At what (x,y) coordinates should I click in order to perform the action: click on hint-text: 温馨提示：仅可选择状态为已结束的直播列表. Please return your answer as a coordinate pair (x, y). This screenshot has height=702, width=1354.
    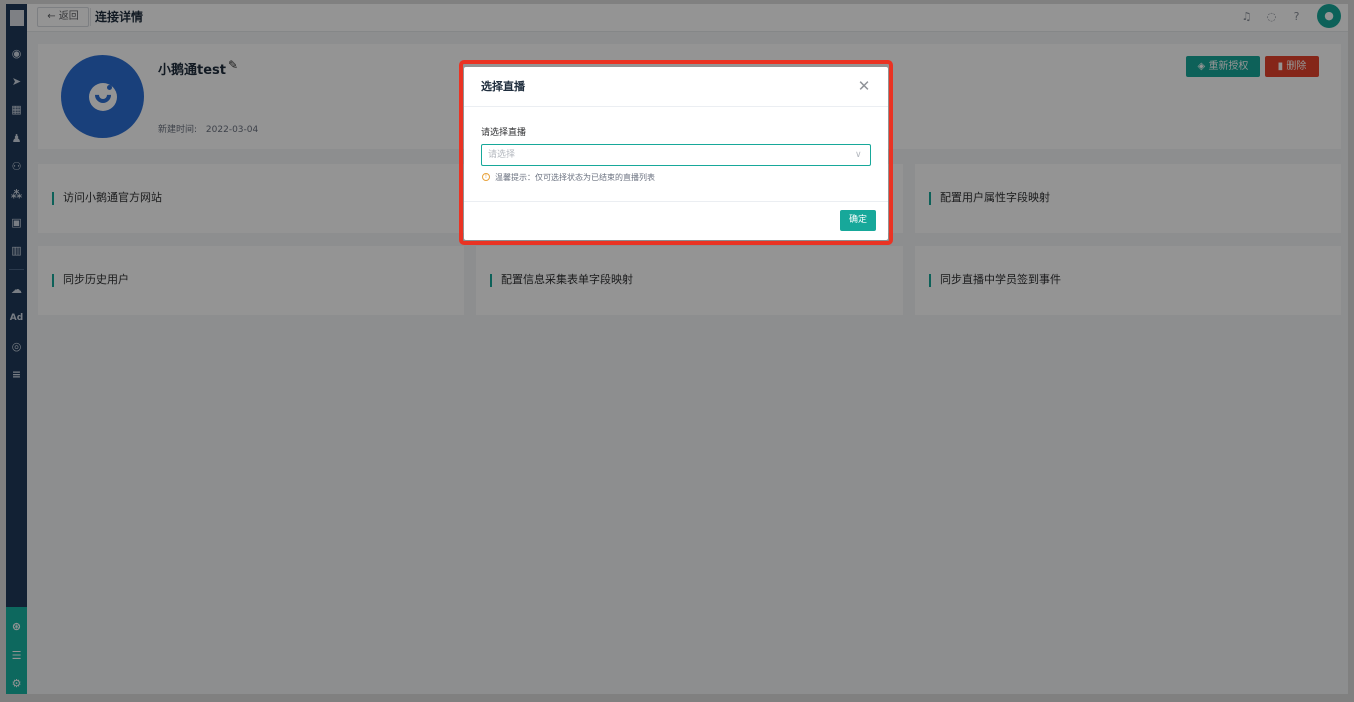
    Looking at the image, I should click on (575, 177).